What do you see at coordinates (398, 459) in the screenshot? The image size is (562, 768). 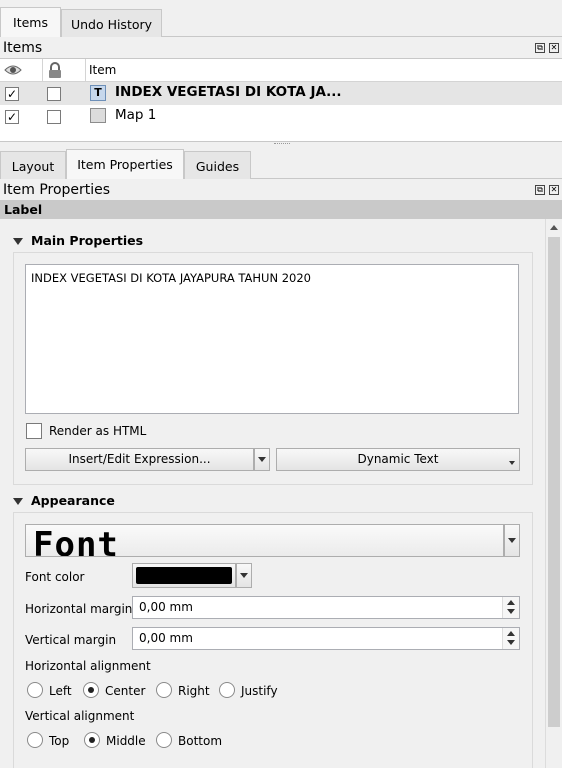 I see `dynamic-text-button: Dynamic Text` at bounding box center [398, 459].